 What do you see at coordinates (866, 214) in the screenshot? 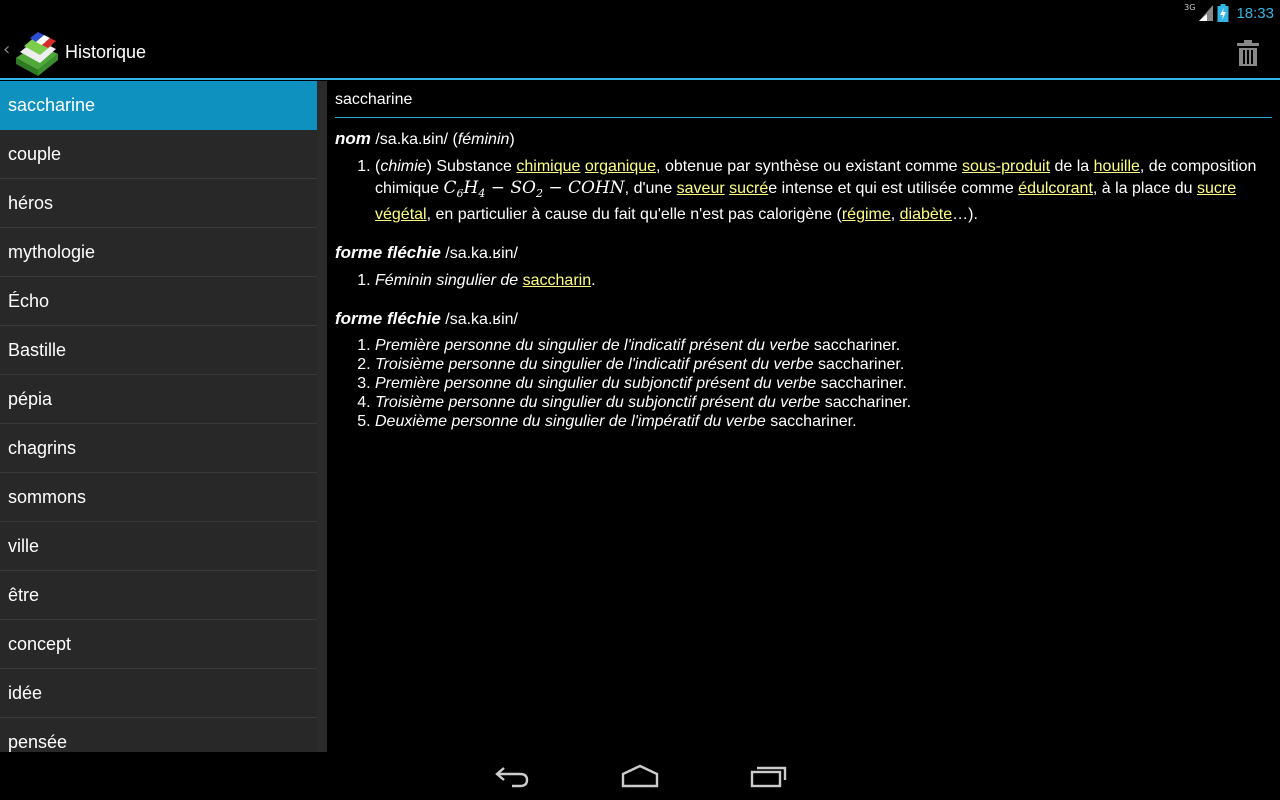
I see `word-link: régime` at bounding box center [866, 214].